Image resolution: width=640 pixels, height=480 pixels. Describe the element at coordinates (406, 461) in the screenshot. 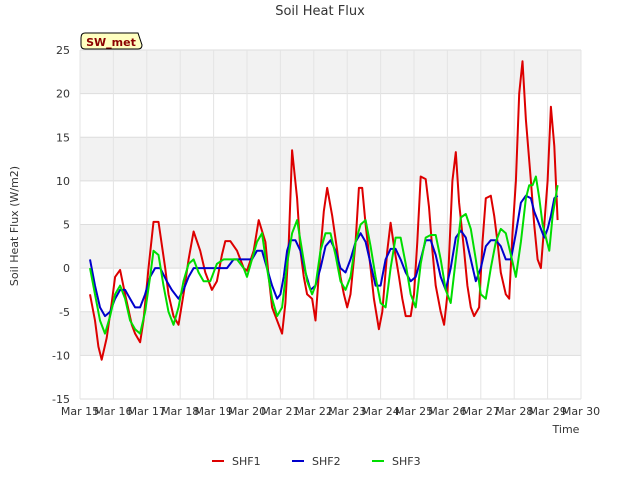

I see `legend-label: SHF3` at that location.